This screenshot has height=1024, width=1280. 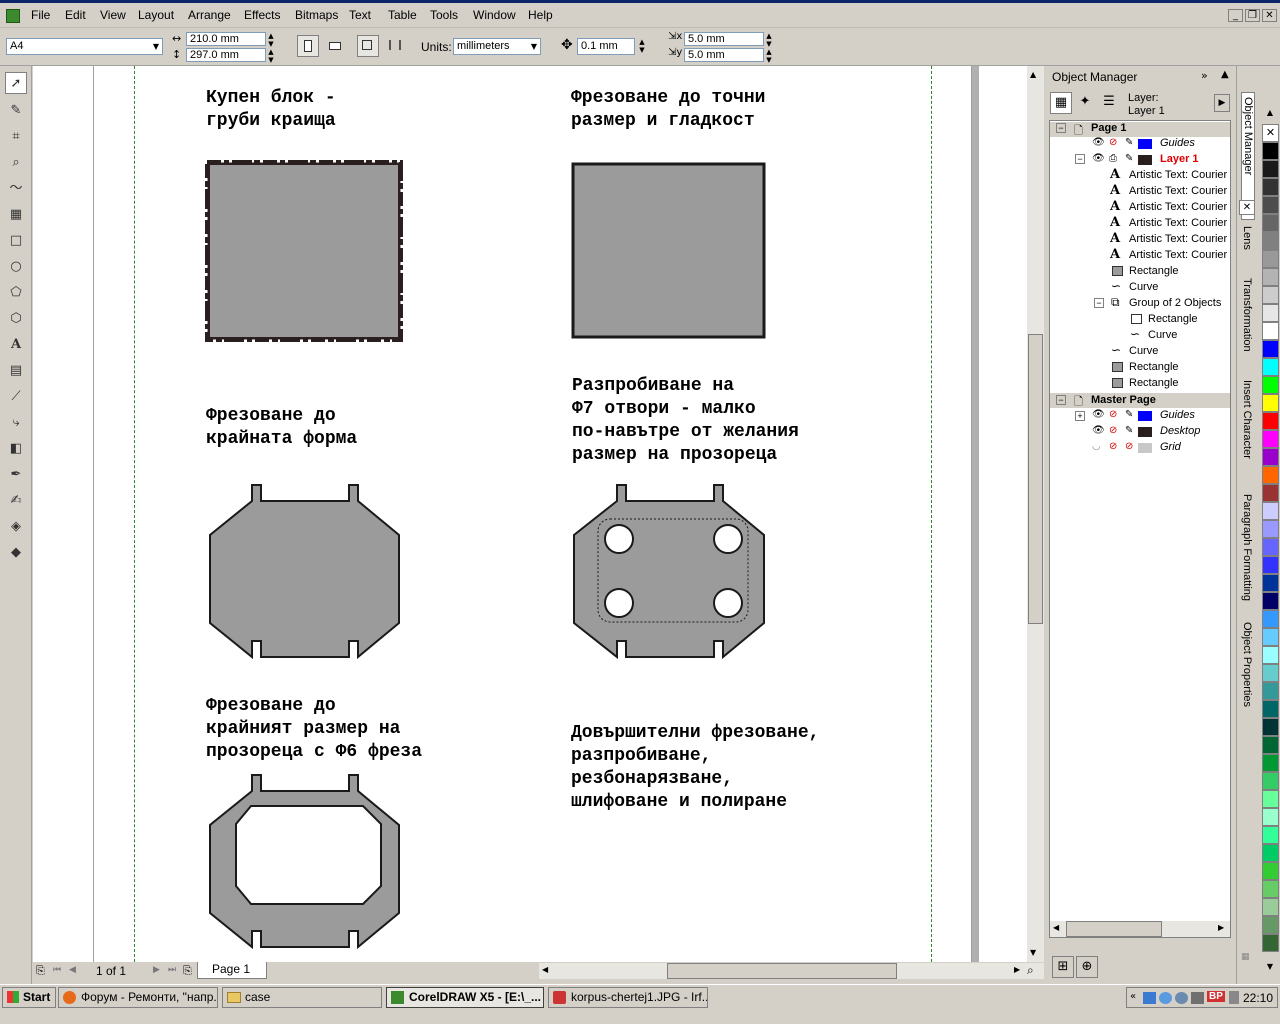 I want to click on basic-shapes-tool-icon: ⬡, so click(x=16, y=319).